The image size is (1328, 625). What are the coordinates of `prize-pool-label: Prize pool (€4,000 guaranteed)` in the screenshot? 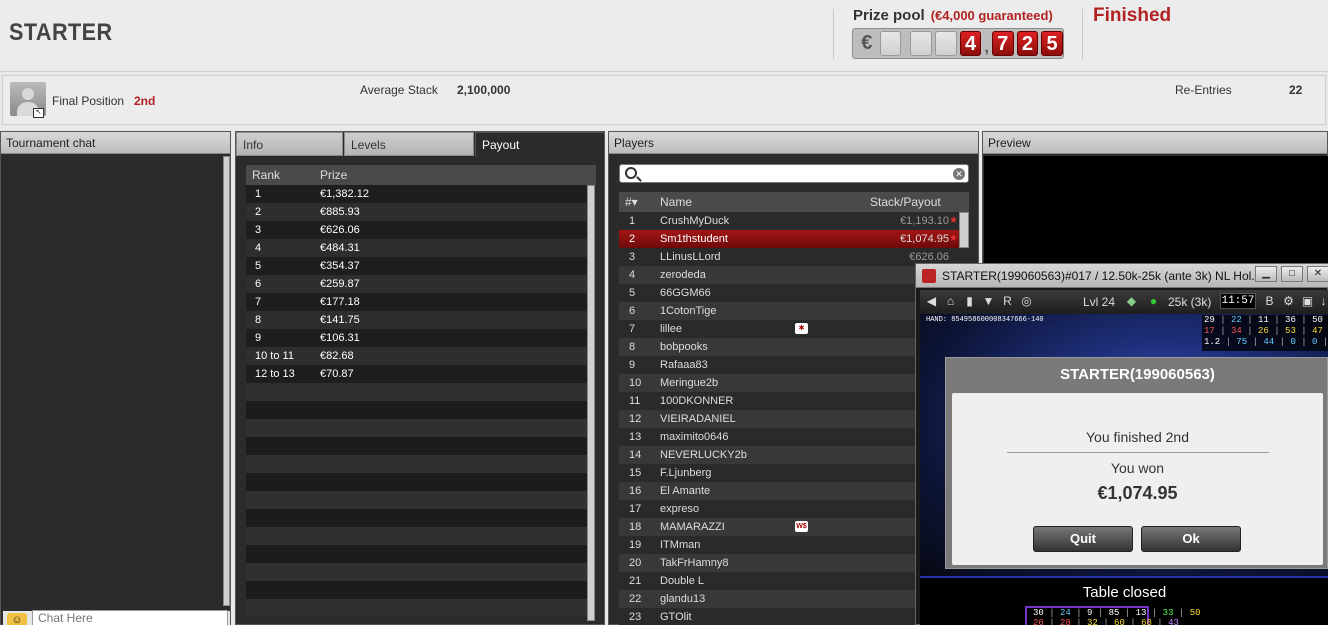 It's located at (953, 15).